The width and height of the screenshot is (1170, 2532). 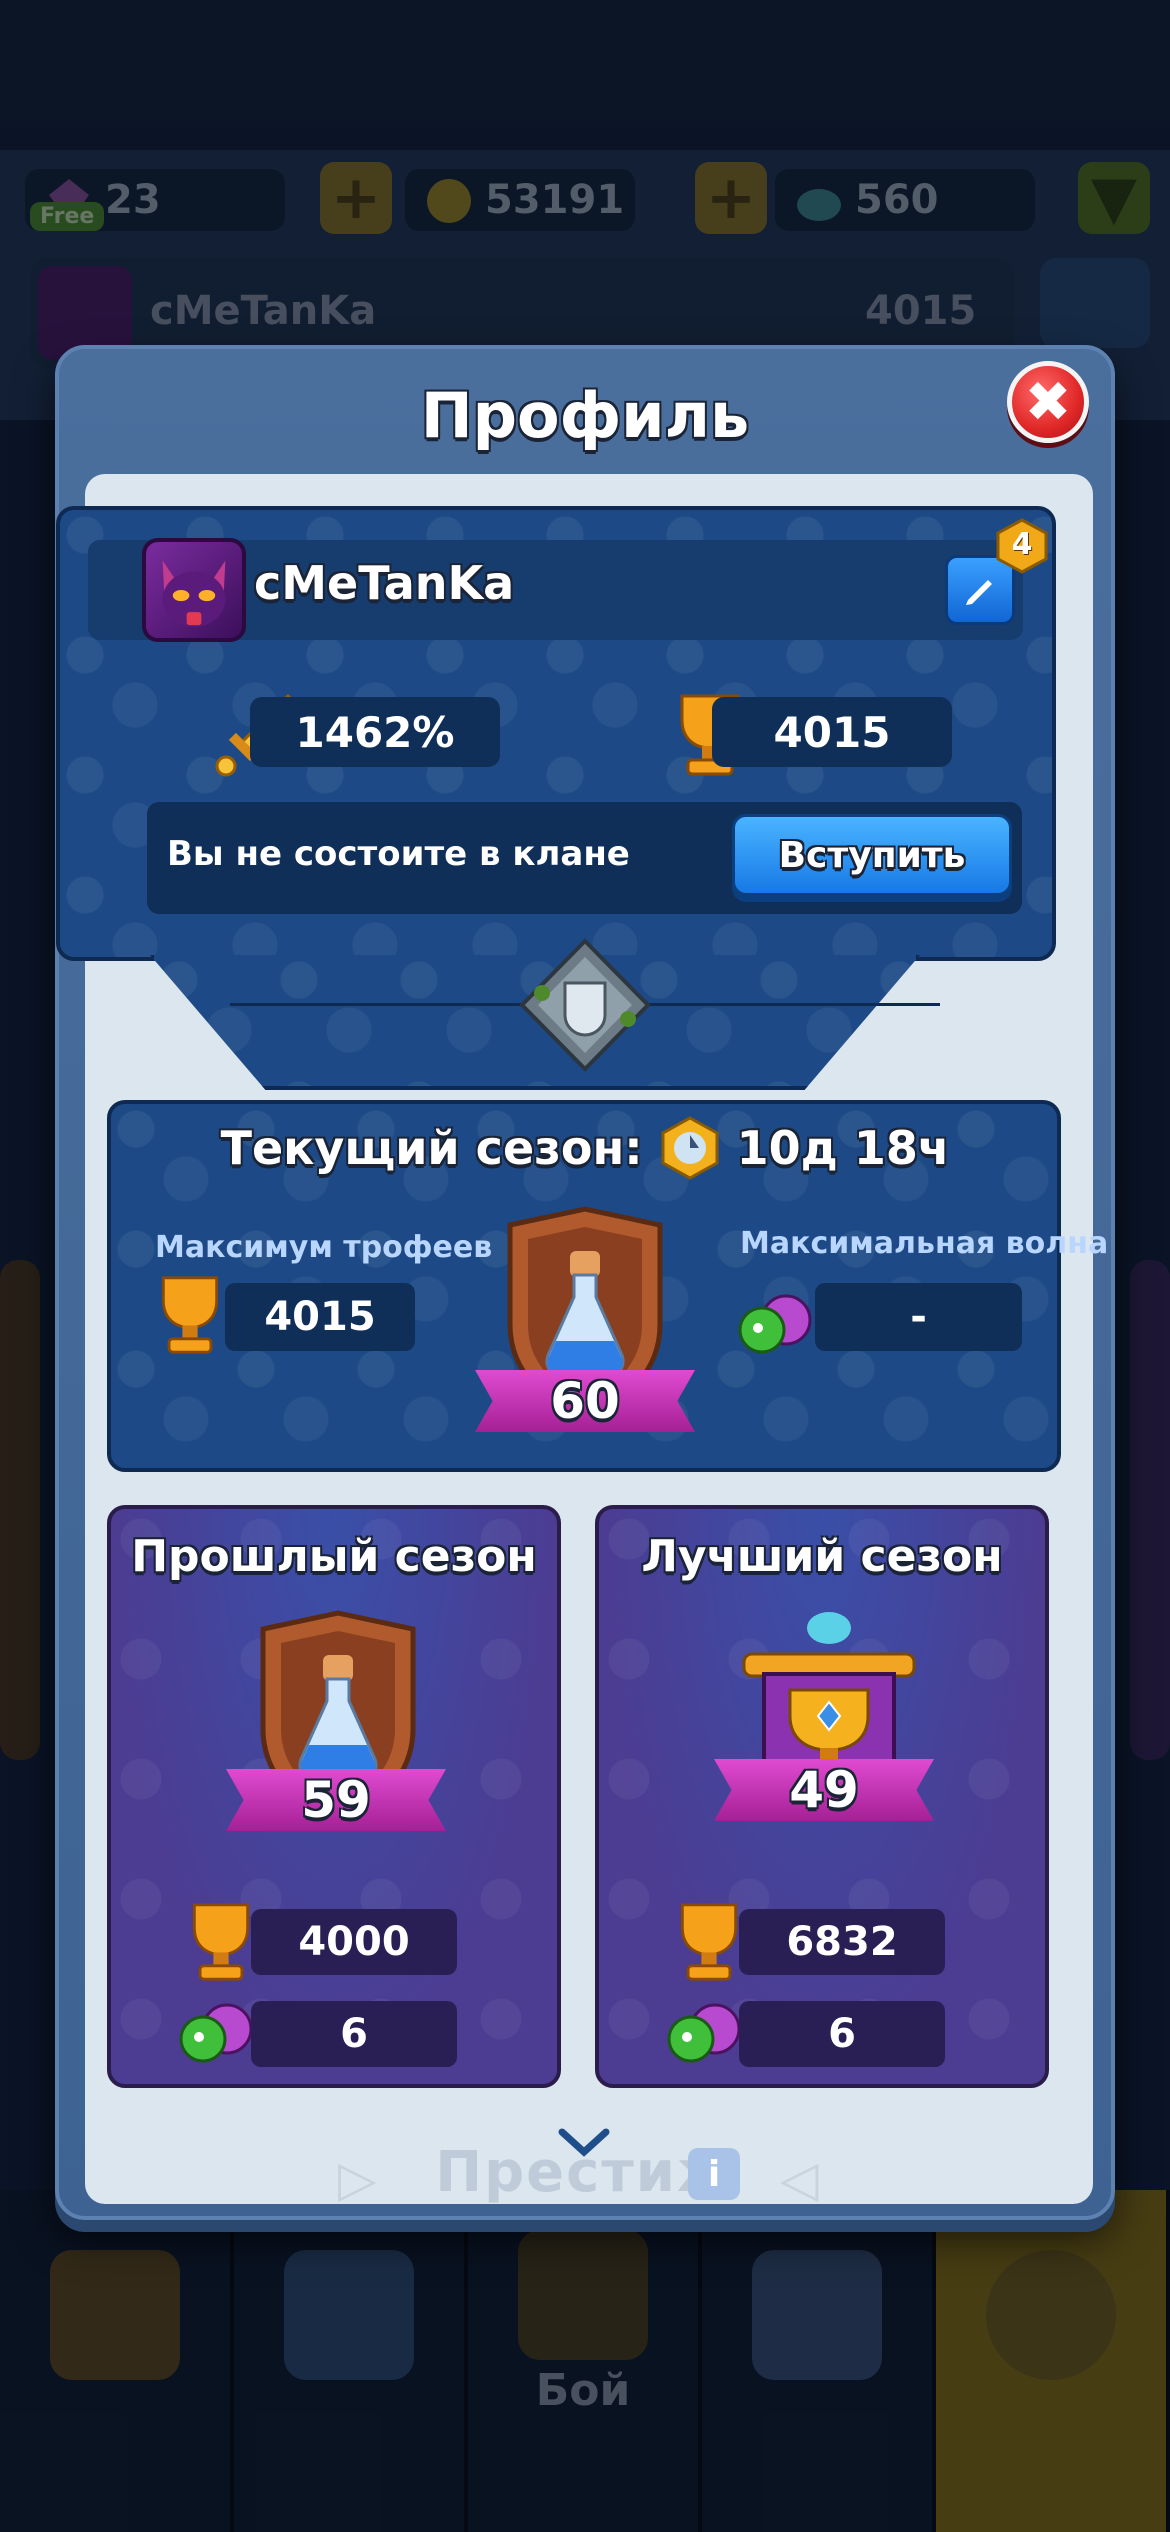 I want to click on best-season-card: Лучший сезон 49 6832 6, so click(x=822, y=1796).